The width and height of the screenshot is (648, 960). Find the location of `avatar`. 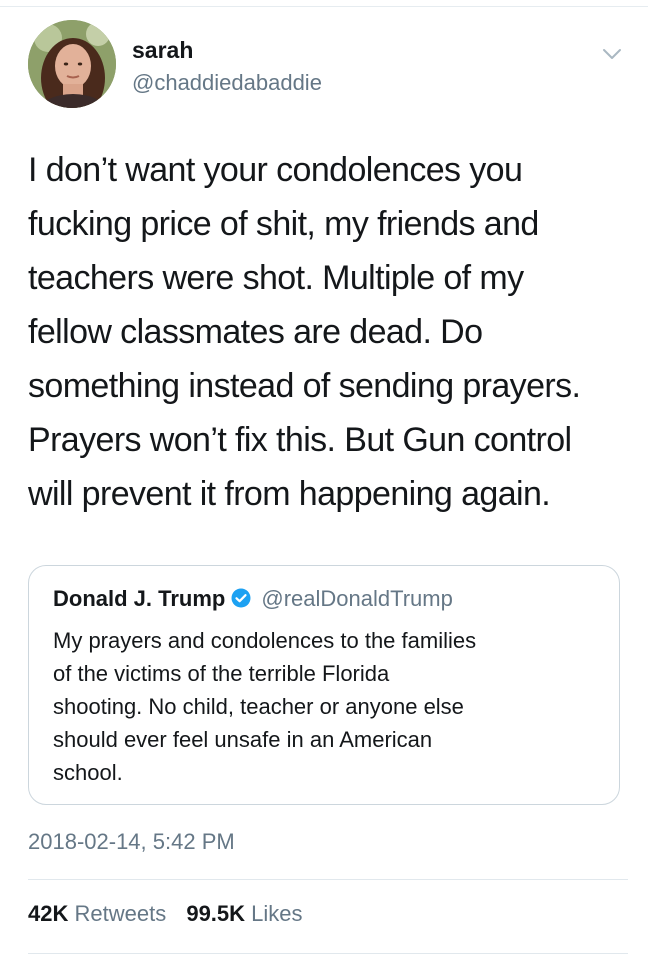

avatar is located at coordinates (72, 64).